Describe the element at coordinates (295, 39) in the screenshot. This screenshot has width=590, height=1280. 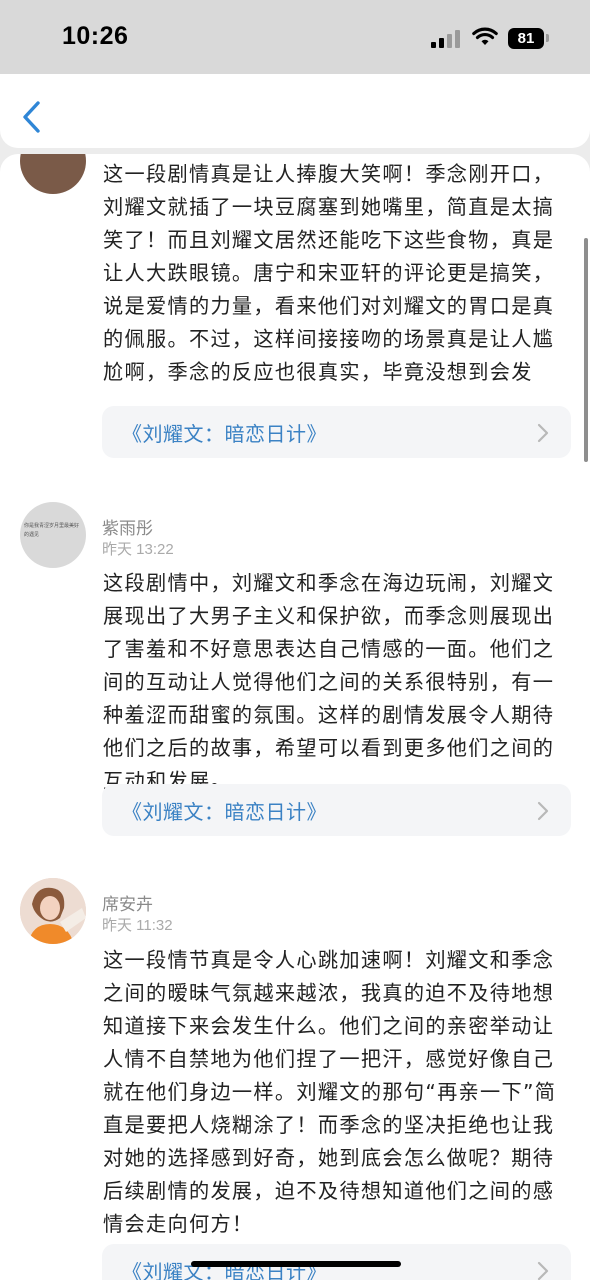
I see `status-bar: 10:26 81` at that location.